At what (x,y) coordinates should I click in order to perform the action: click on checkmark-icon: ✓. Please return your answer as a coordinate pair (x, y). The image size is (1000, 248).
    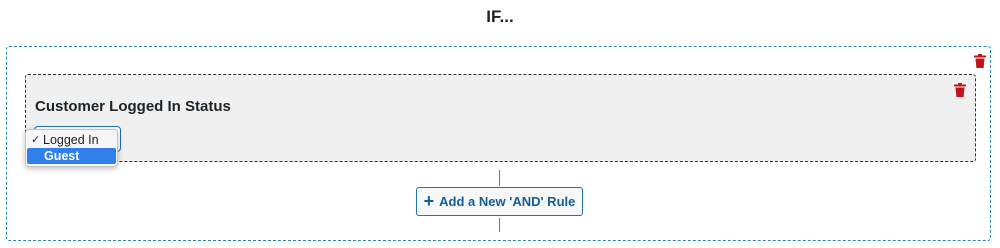
    Looking at the image, I should click on (36, 140).